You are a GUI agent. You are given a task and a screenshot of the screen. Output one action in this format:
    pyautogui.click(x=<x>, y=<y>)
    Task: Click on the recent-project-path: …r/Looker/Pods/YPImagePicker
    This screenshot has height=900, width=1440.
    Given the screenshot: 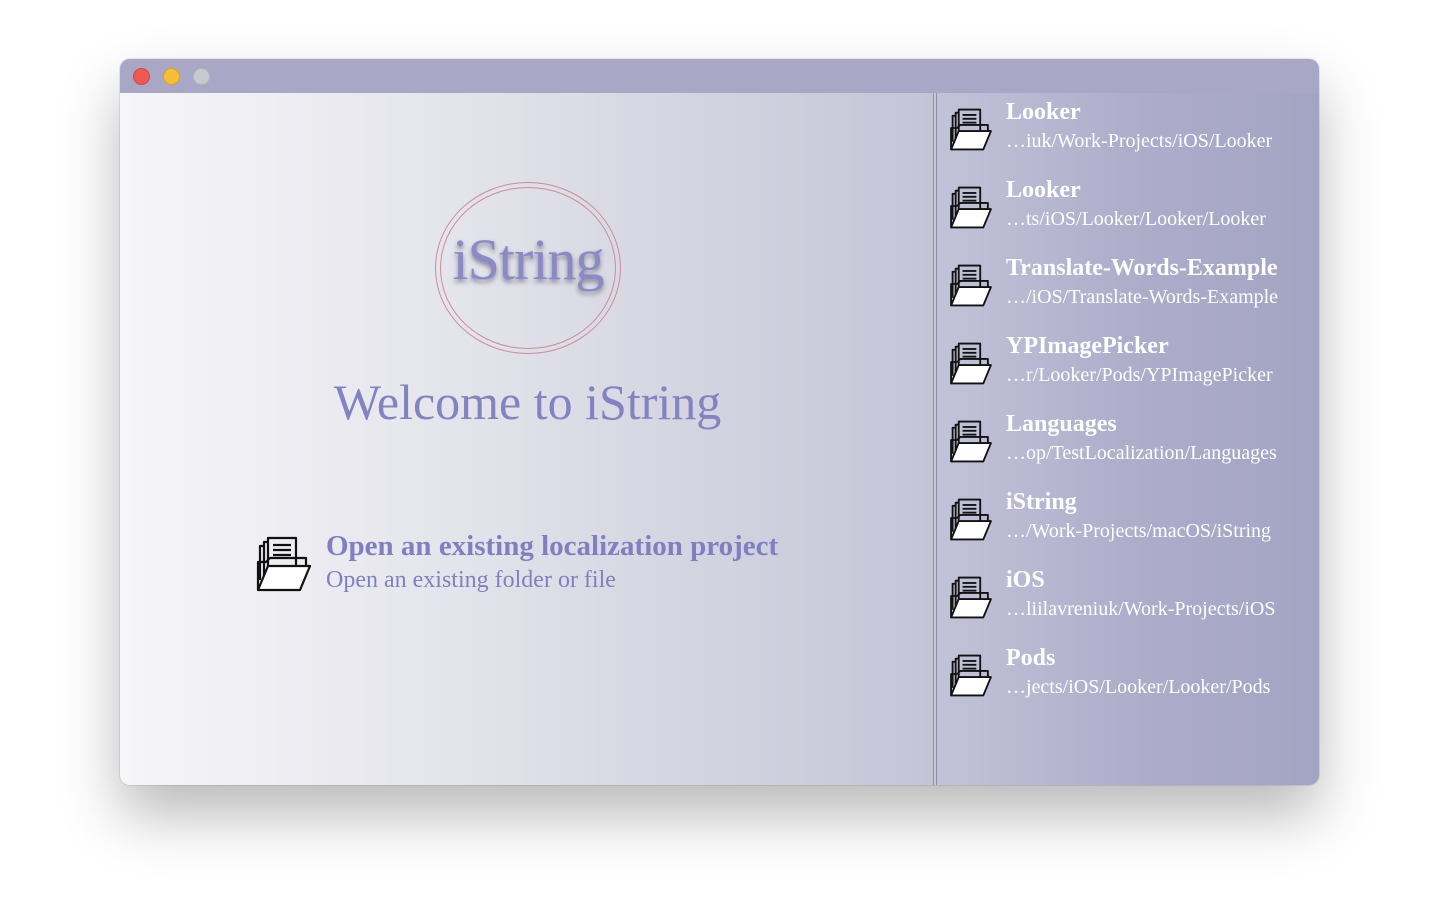 What is the action you would take?
    pyautogui.click(x=1139, y=375)
    